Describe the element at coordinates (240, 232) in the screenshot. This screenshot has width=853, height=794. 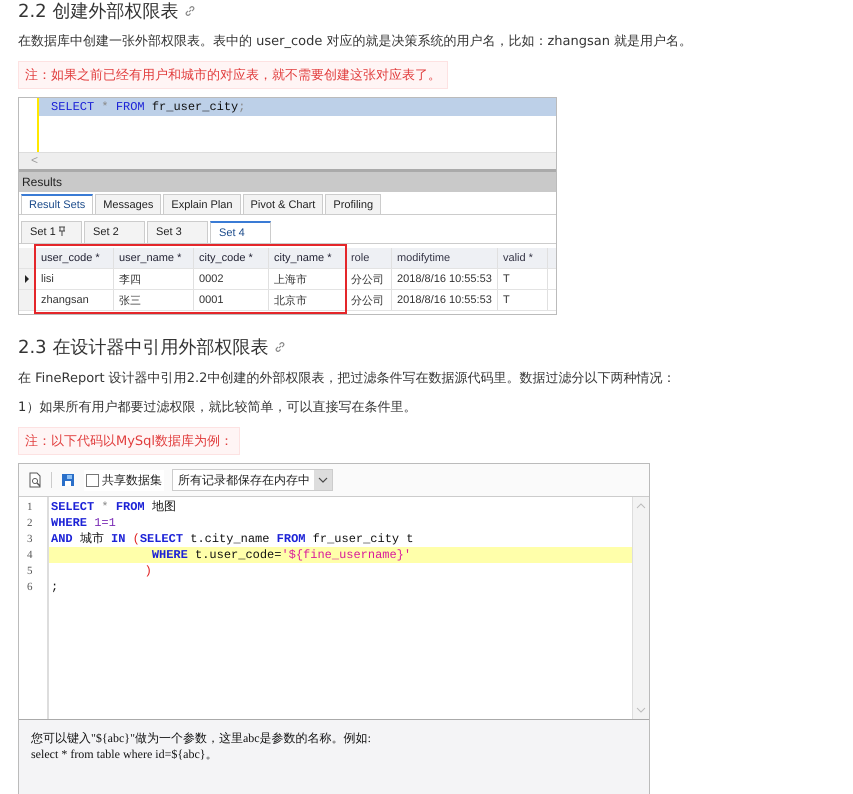
I see `set-tab: Set 4` at that location.